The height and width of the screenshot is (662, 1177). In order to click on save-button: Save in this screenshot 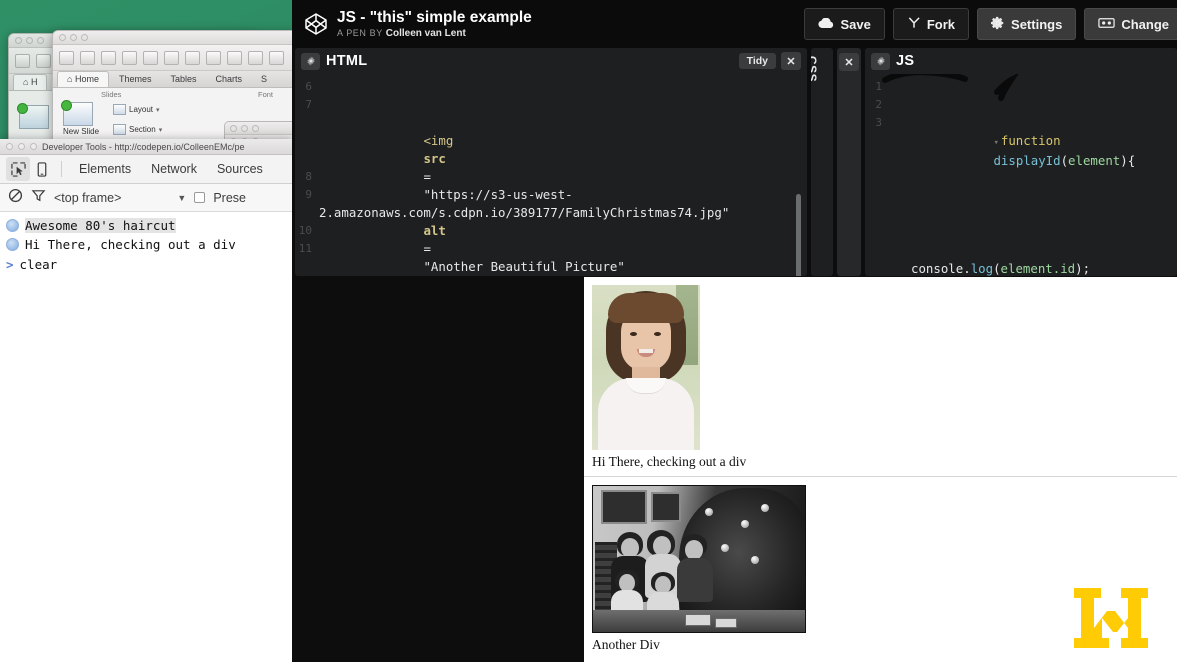, I will do `click(844, 24)`.